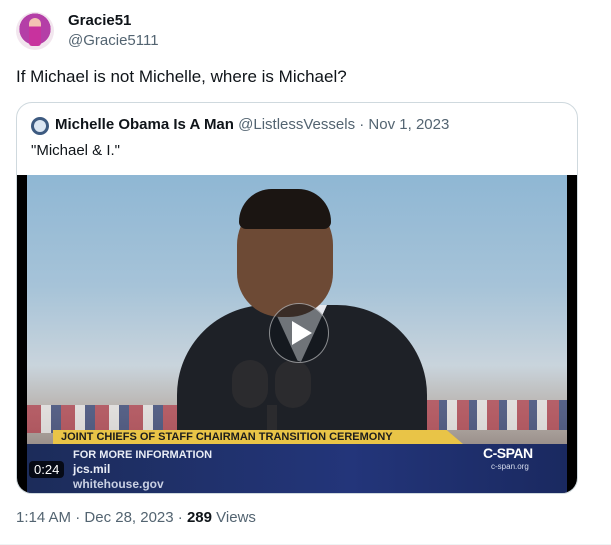 The image size is (611, 545). What do you see at coordinates (47, 469) in the screenshot?
I see `video-duration: 0:24` at bounding box center [47, 469].